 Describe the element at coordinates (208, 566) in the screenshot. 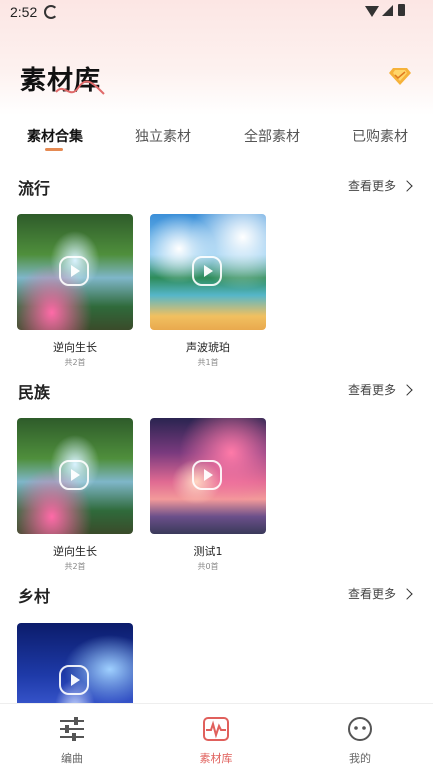

I see `collection-count: 共0首` at that location.